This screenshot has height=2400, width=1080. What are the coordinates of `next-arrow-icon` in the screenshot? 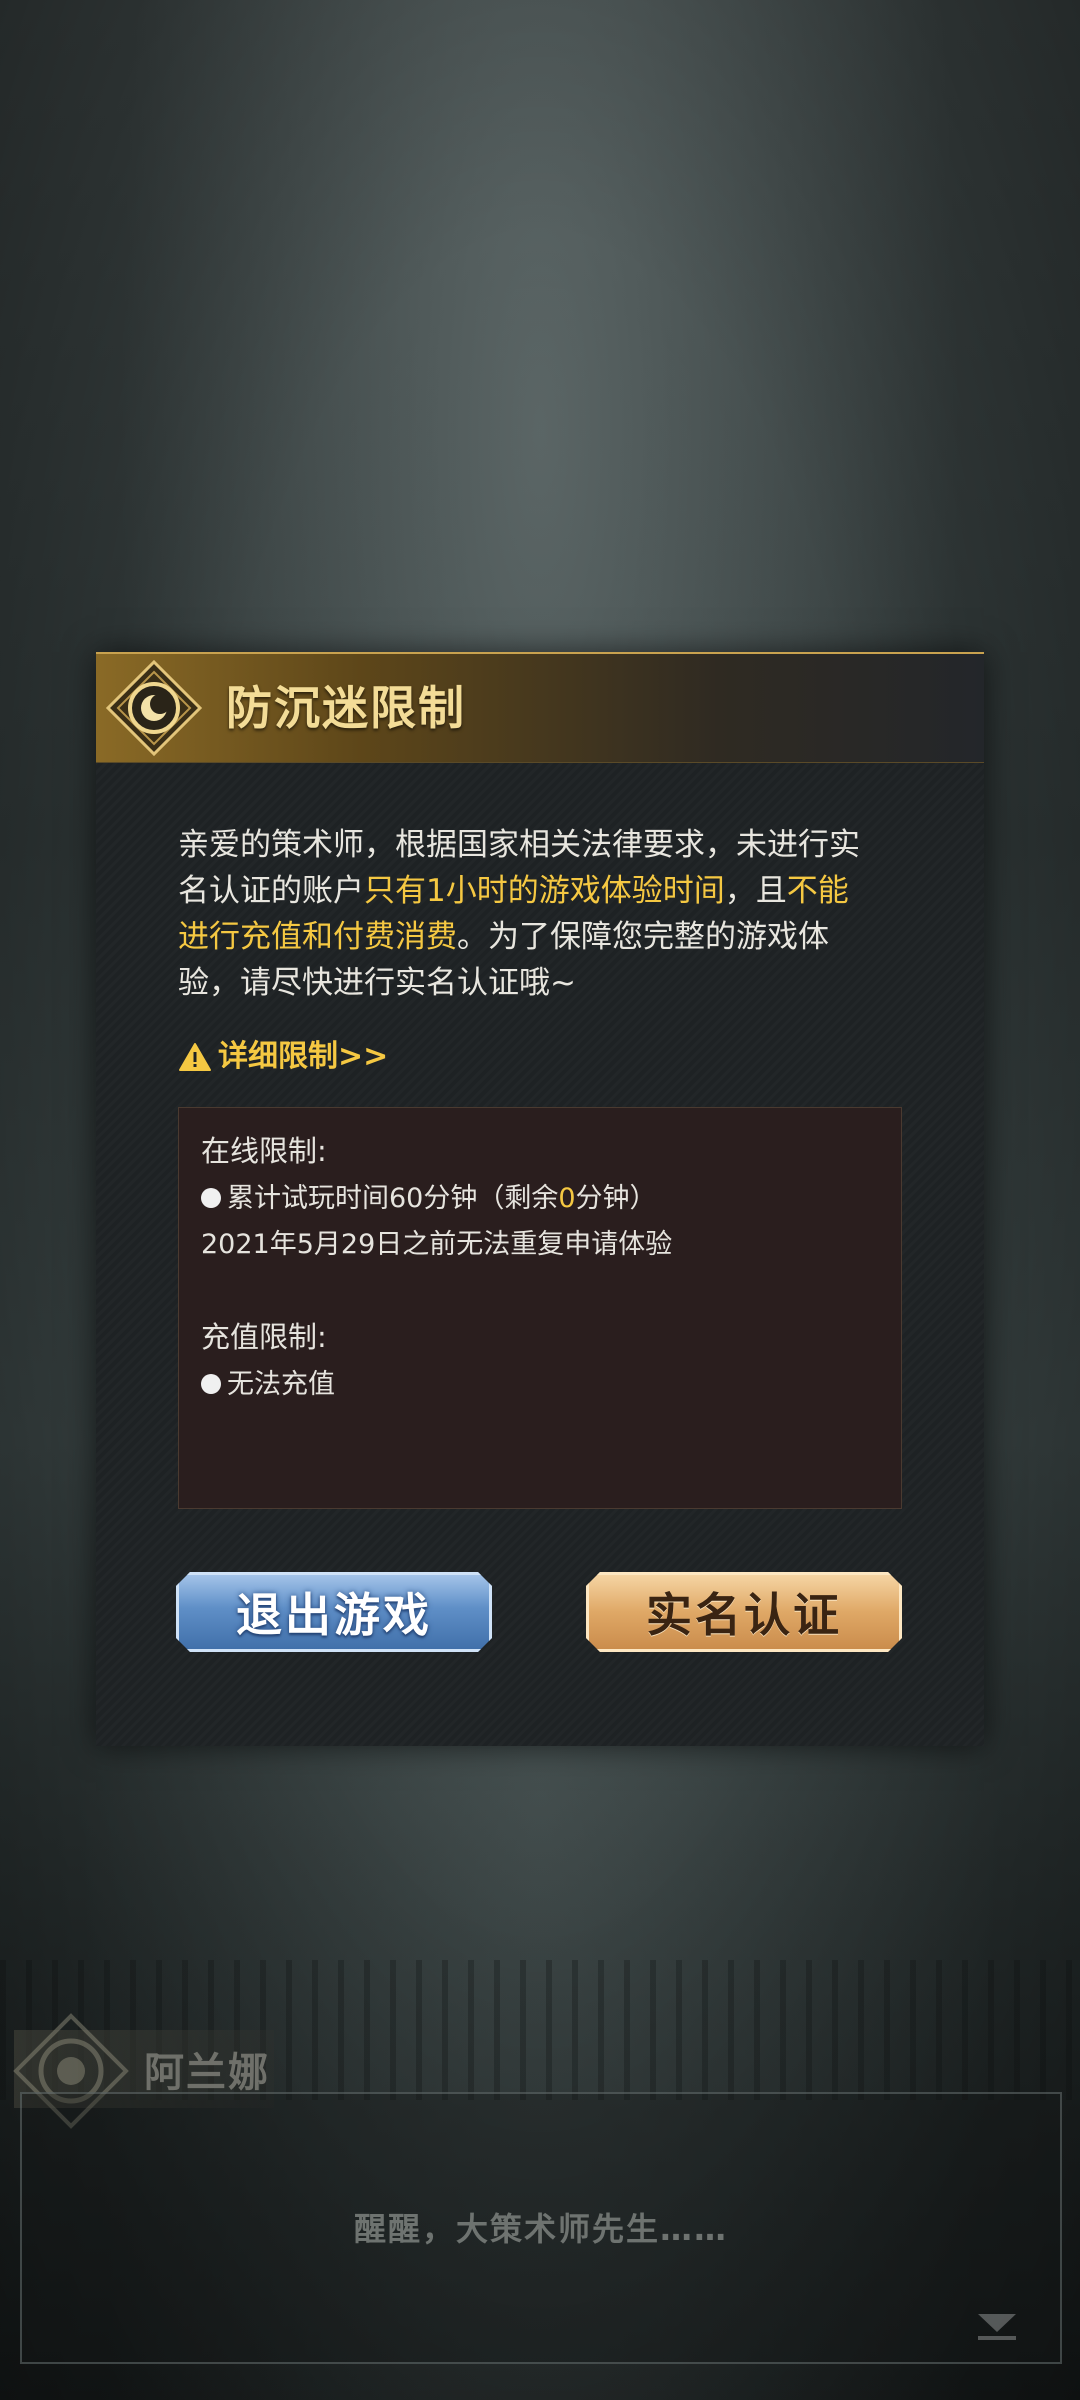 It's located at (997, 2327).